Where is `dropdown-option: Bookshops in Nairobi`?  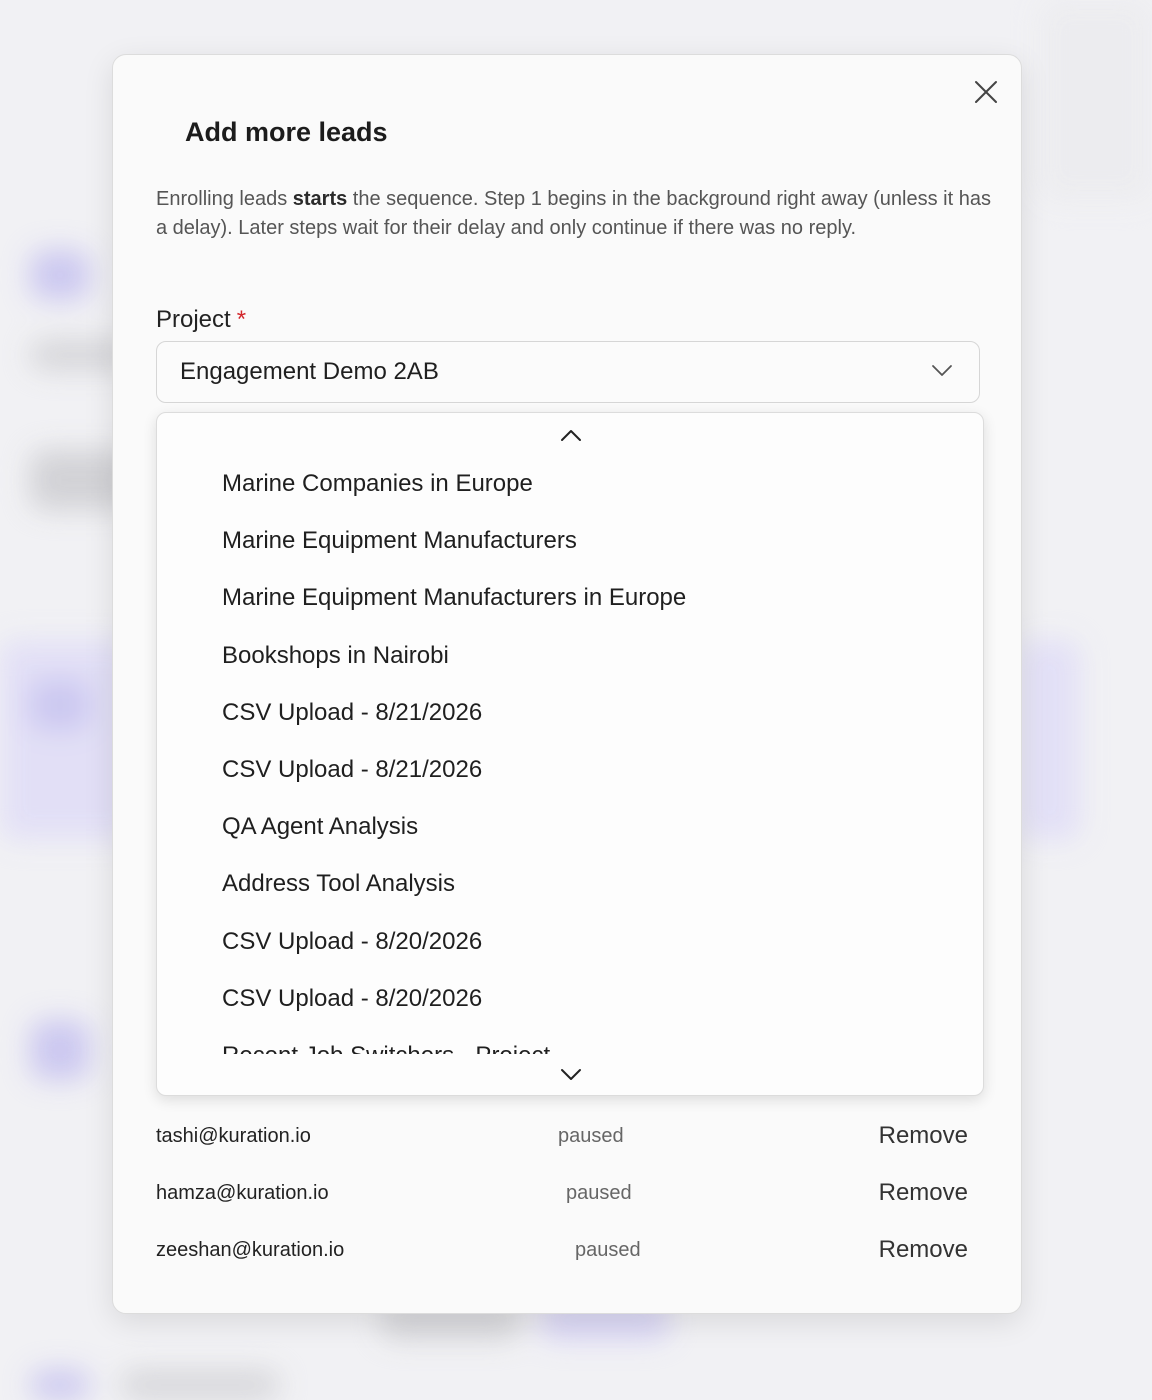 dropdown-option: Bookshops in Nairobi is located at coordinates (570, 655).